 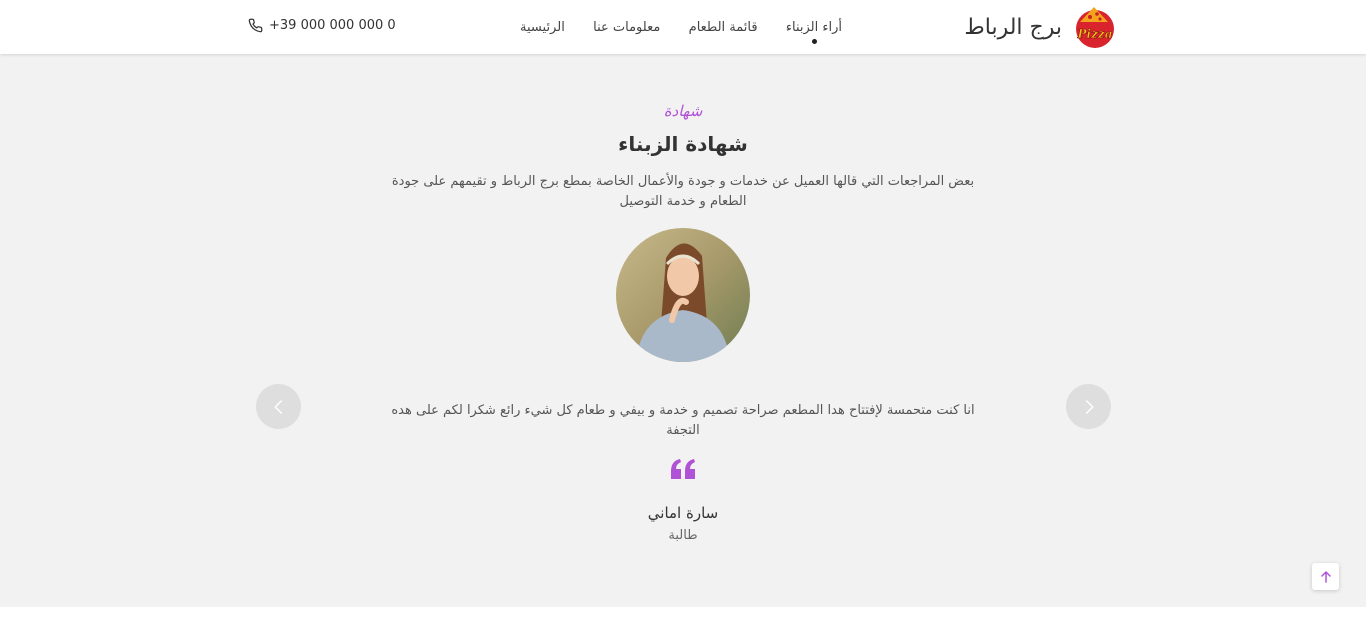 I want to click on back-to-top-button, so click(x=1325, y=576).